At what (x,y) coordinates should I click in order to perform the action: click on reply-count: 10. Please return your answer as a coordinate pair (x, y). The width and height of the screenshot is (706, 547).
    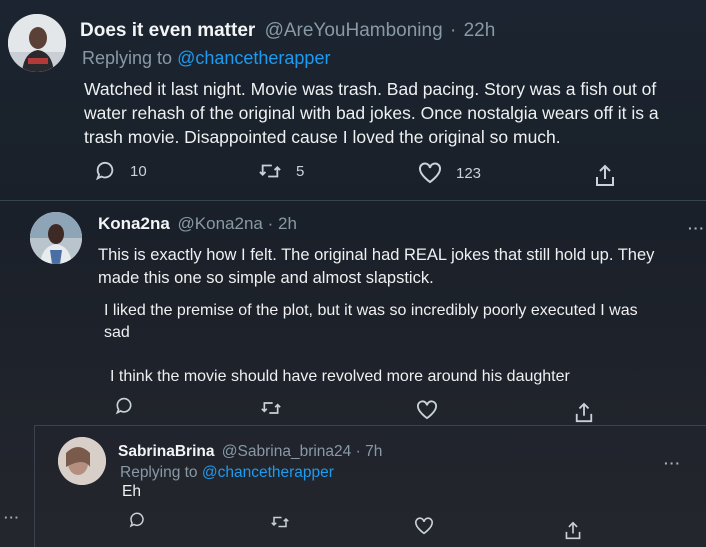
    Looking at the image, I should click on (138, 171).